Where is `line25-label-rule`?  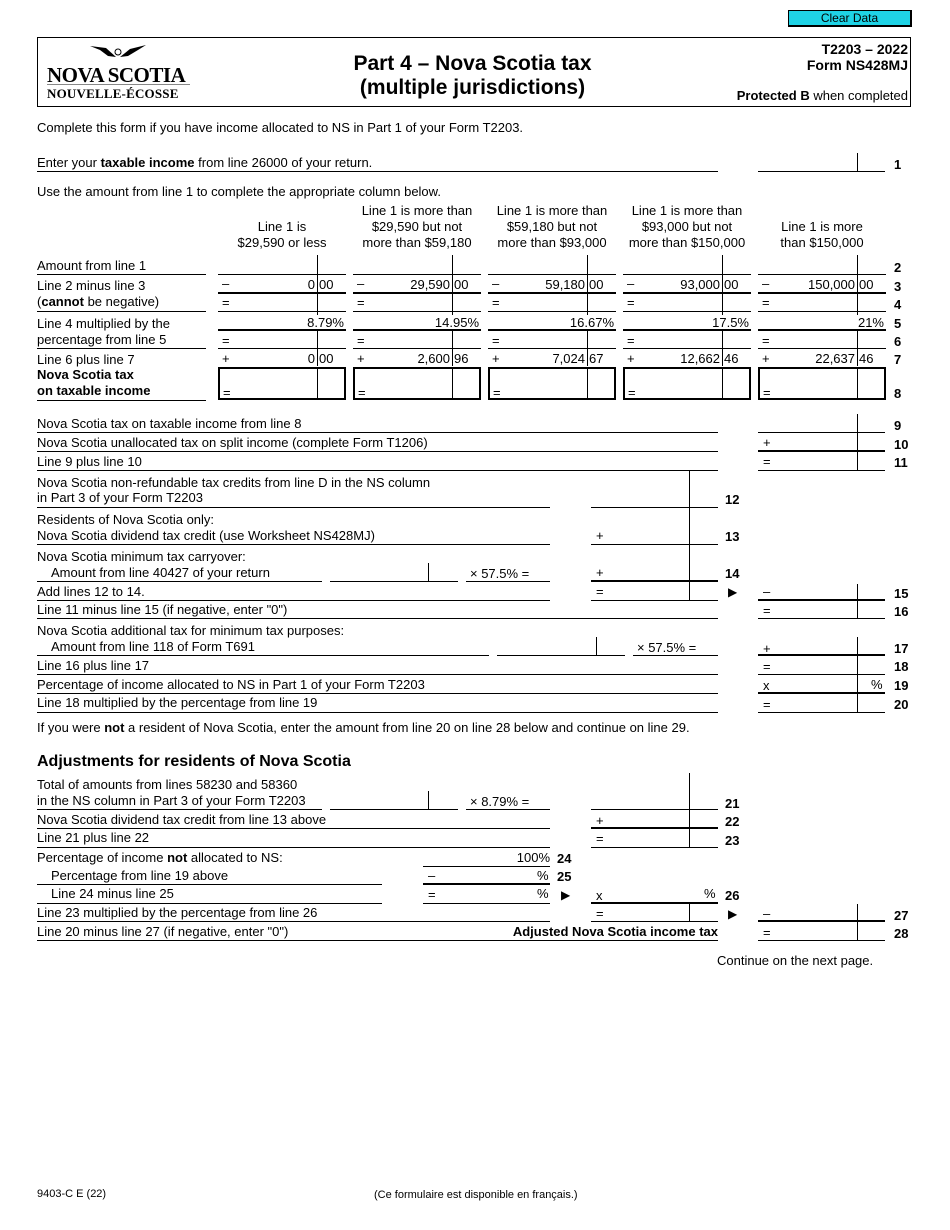
line25-label-rule is located at coordinates (209, 884).